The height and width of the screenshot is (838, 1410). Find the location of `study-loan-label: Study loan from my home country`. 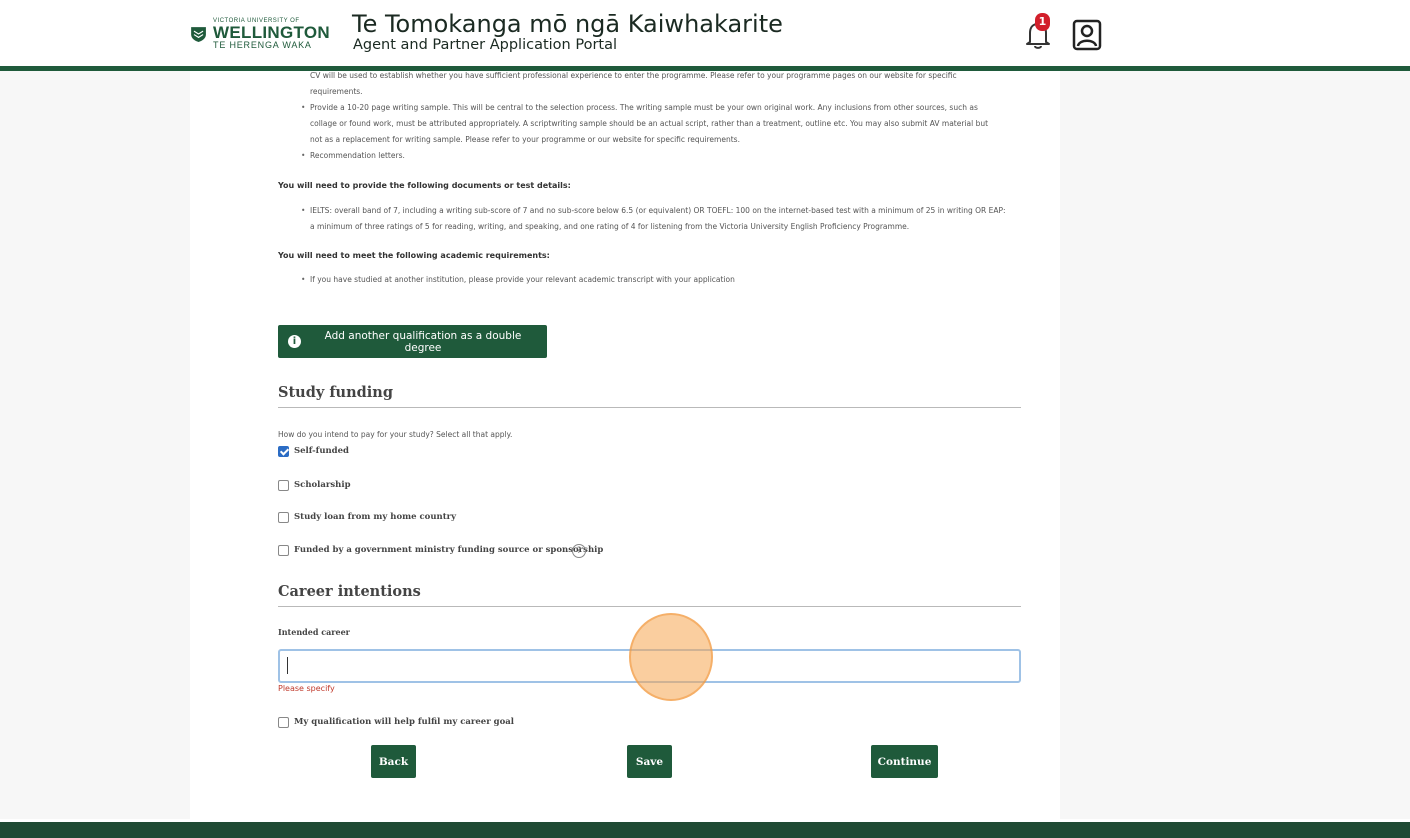

study-loan-label: Study loan from my home country is located at coordinates (375, 517).